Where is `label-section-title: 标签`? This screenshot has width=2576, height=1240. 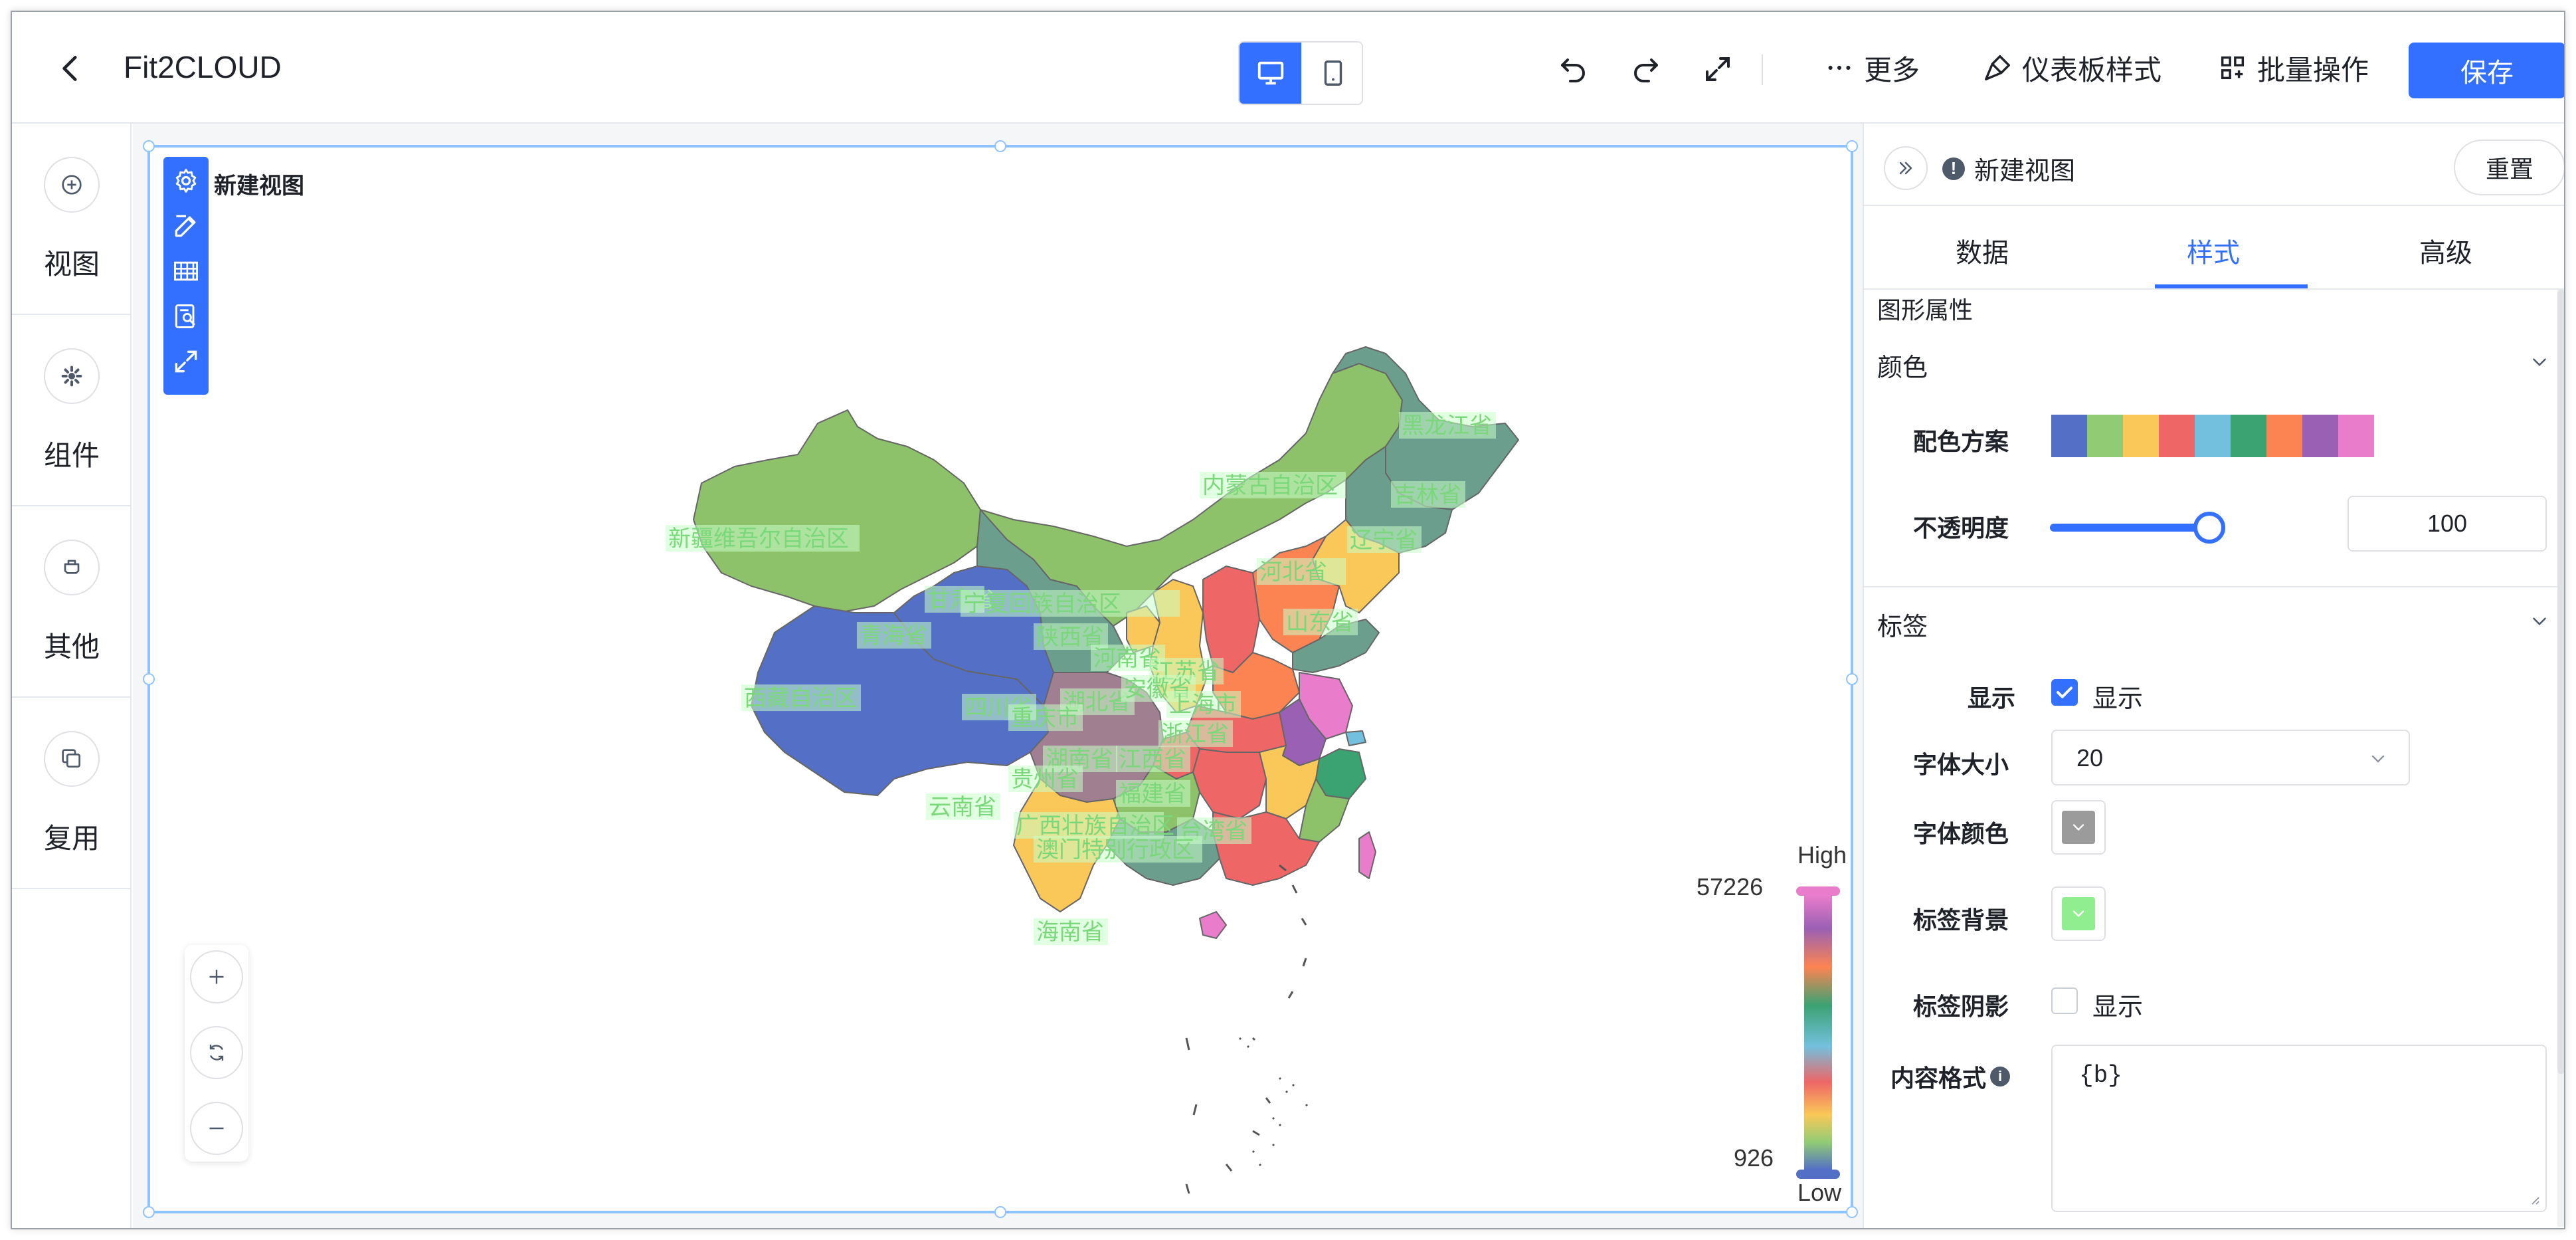
label-section-title: 标签 is located at coordinates (1902, 624).